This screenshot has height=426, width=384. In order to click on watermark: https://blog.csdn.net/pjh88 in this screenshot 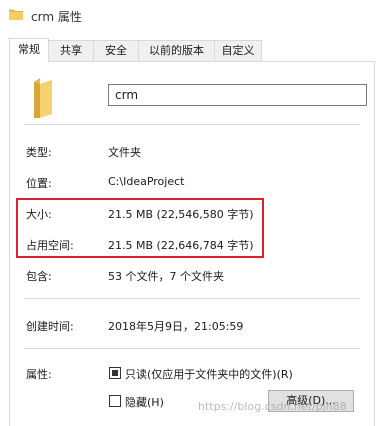, I will do `click(272, 406)`.